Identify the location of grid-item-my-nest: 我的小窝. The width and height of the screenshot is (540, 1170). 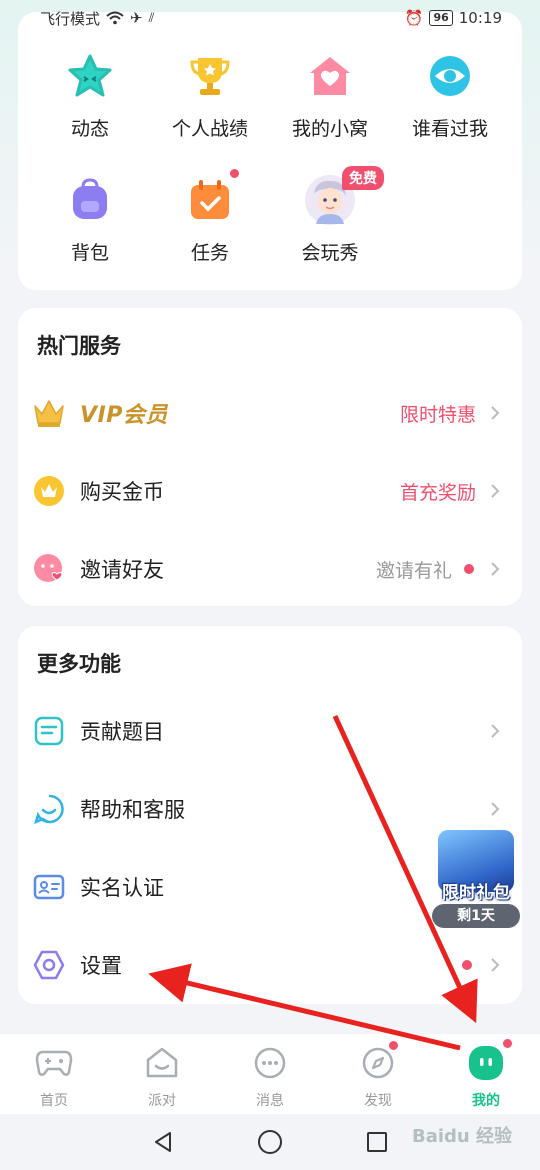
(330, 95).